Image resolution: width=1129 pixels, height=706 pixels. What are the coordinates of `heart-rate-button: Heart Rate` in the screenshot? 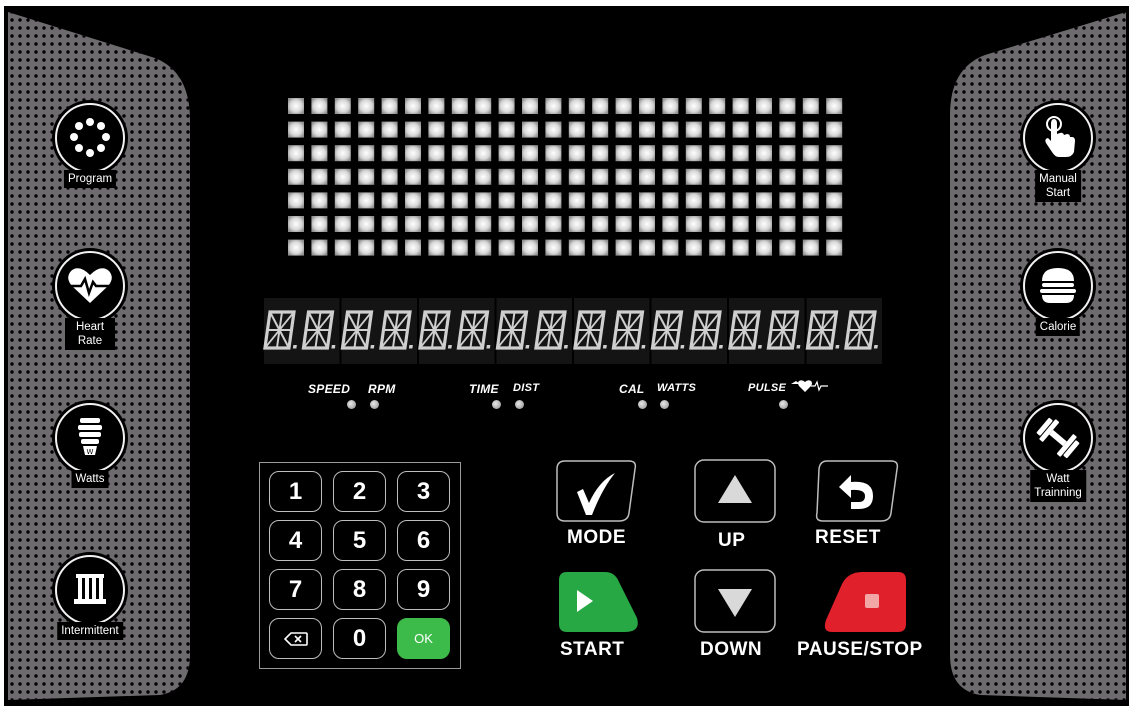 It's located at (90, 303).